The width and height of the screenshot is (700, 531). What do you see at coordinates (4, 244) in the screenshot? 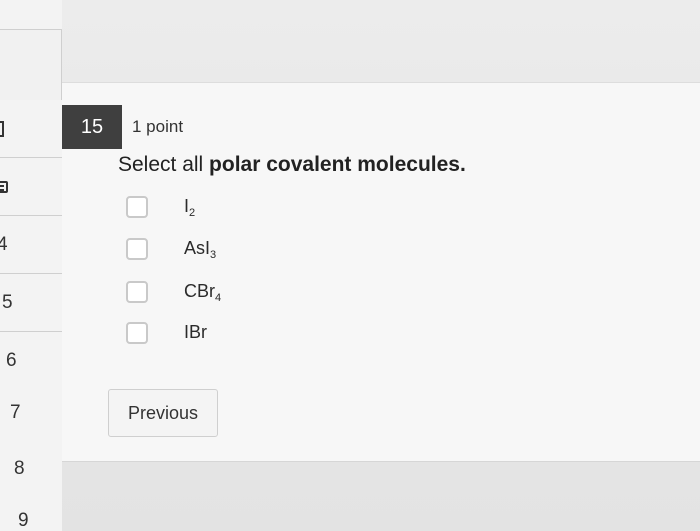
I see `nav-item-label: 4` at bounding box center [4, 244].